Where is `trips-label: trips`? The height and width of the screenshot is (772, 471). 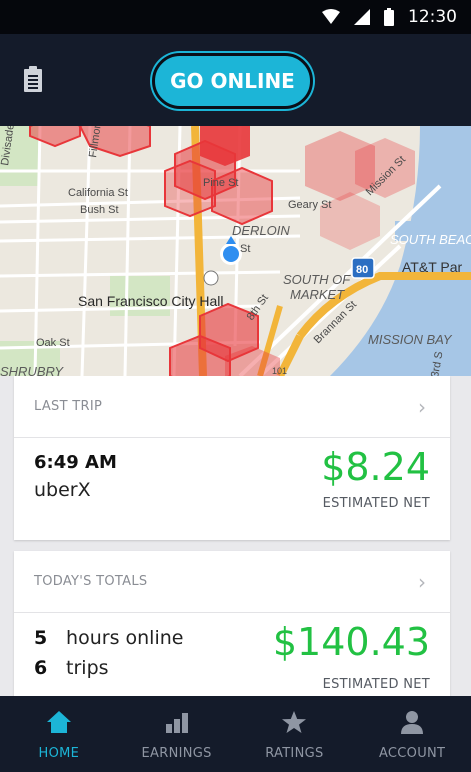
trips-label: trips is located at coordinates (87, 668).